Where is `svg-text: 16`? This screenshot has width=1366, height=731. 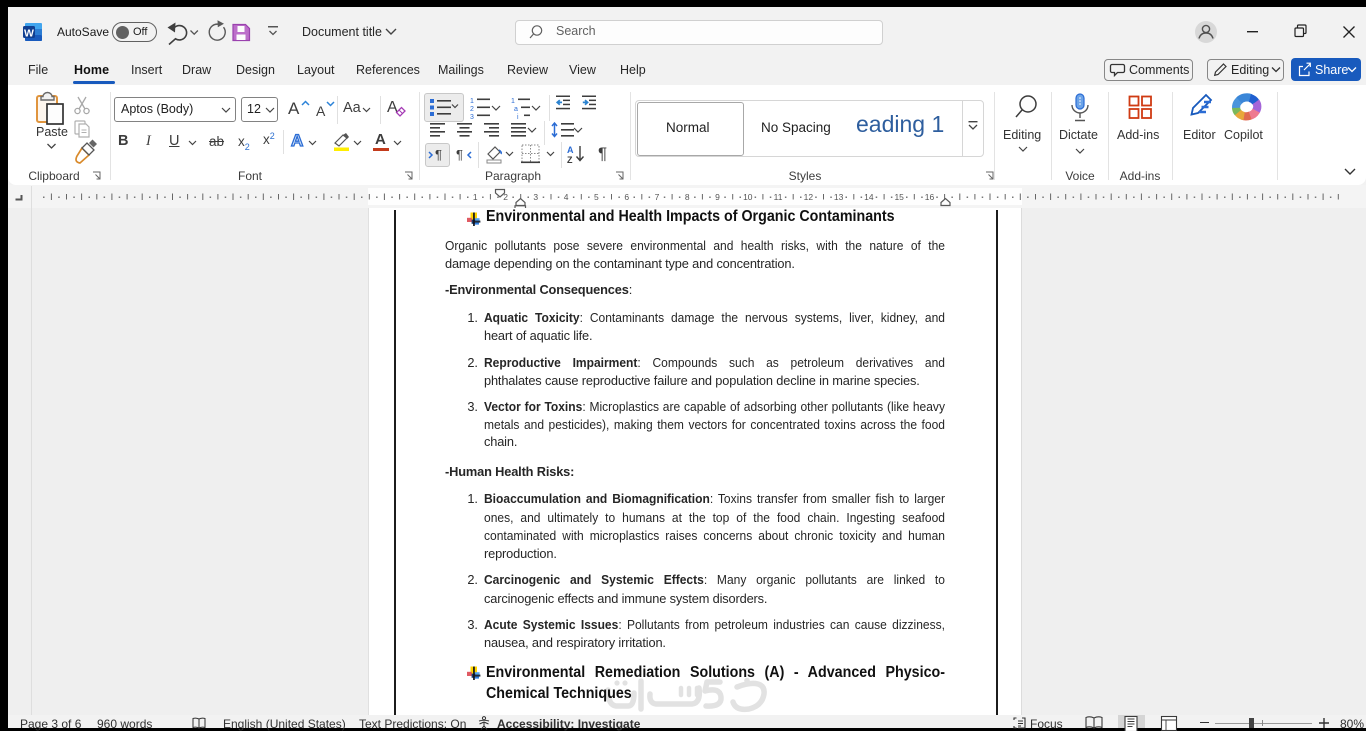 svg-text: 16 is located at coordinates (930, 197).